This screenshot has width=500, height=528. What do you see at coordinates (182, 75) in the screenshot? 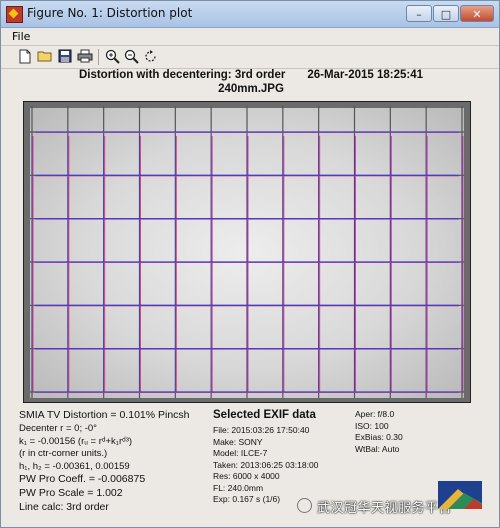
I see `plot-title-main: Distortion with decentering: 3rd order` at bounding box center [182, 75].